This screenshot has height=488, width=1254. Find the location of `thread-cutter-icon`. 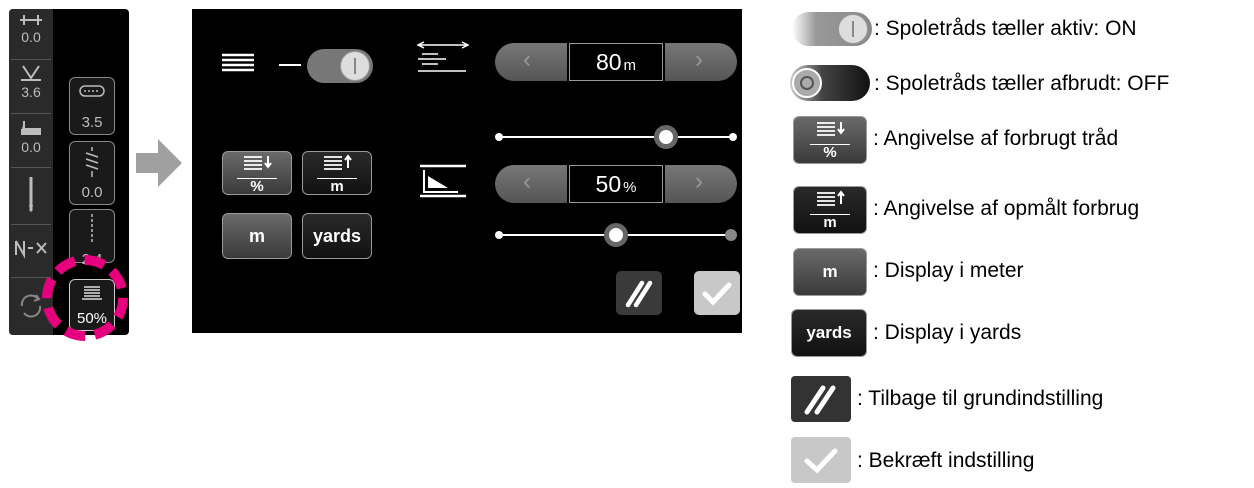

thread-cutter-icon is located at coordinates (31, 249).